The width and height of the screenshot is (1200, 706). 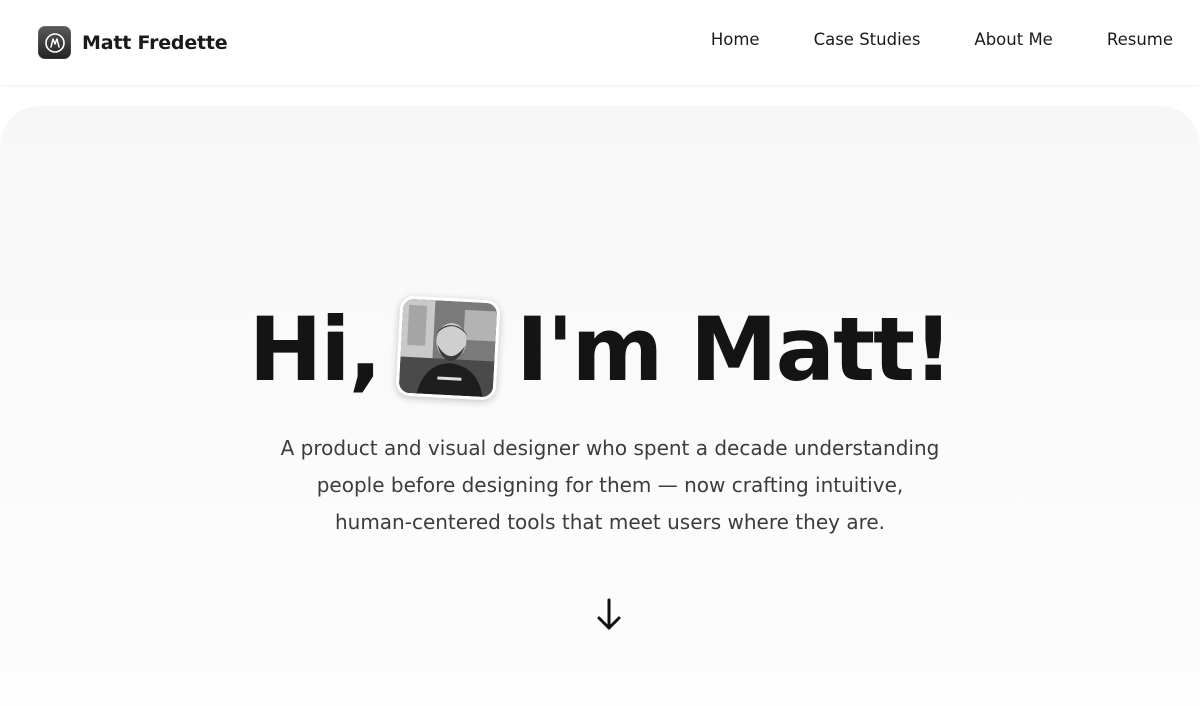 I want to click on mf-monogram-icon, so click(x=54, y=42).